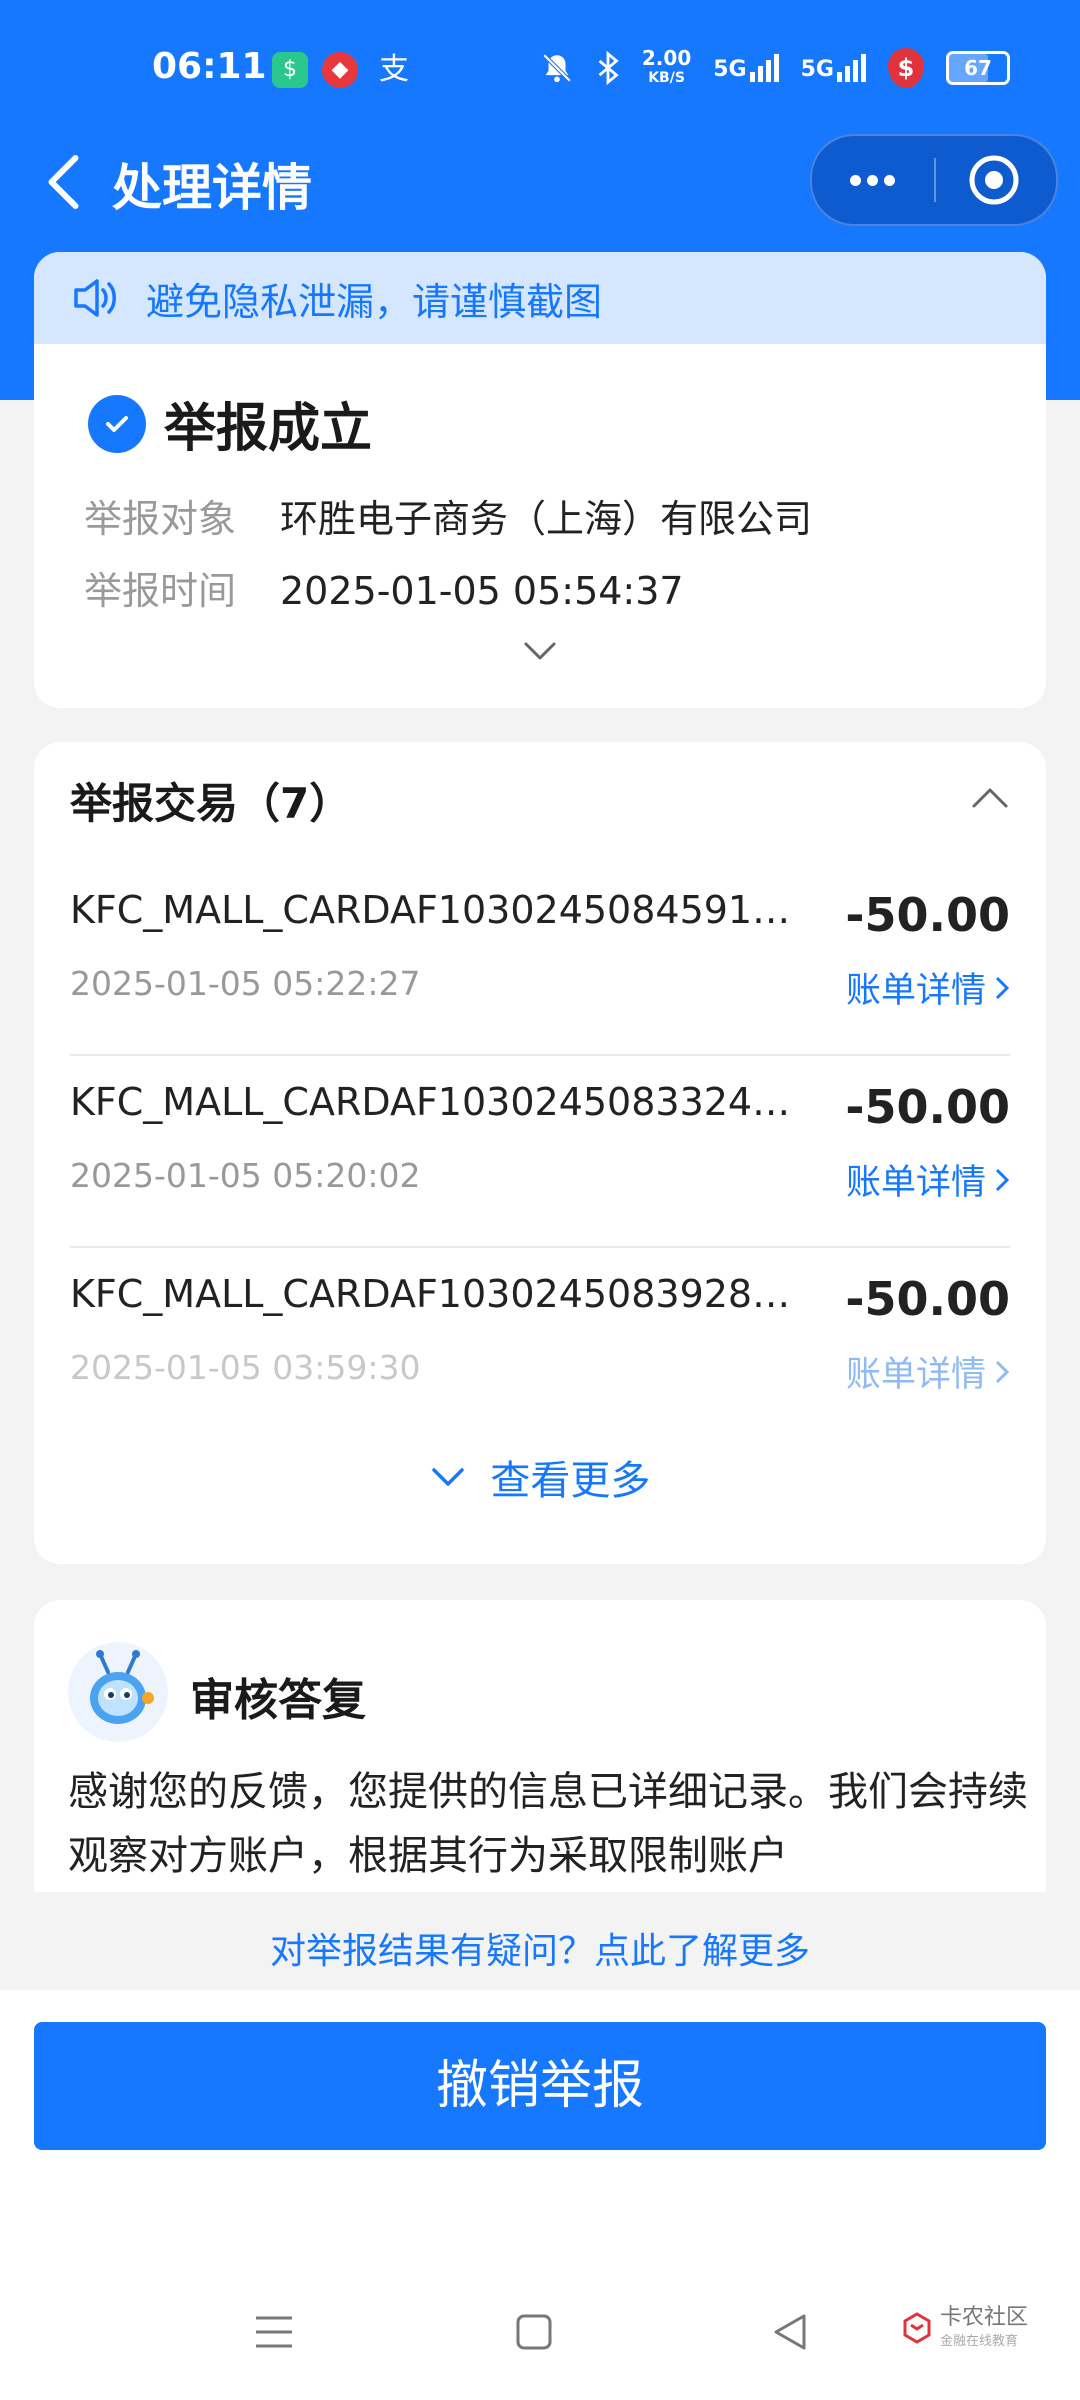 Image resolution: width=1080 pixels, height=2400 pixels. I want to click on report-time-row: 举报时间 2025-01-05 05:54:37, so click(384, 587).